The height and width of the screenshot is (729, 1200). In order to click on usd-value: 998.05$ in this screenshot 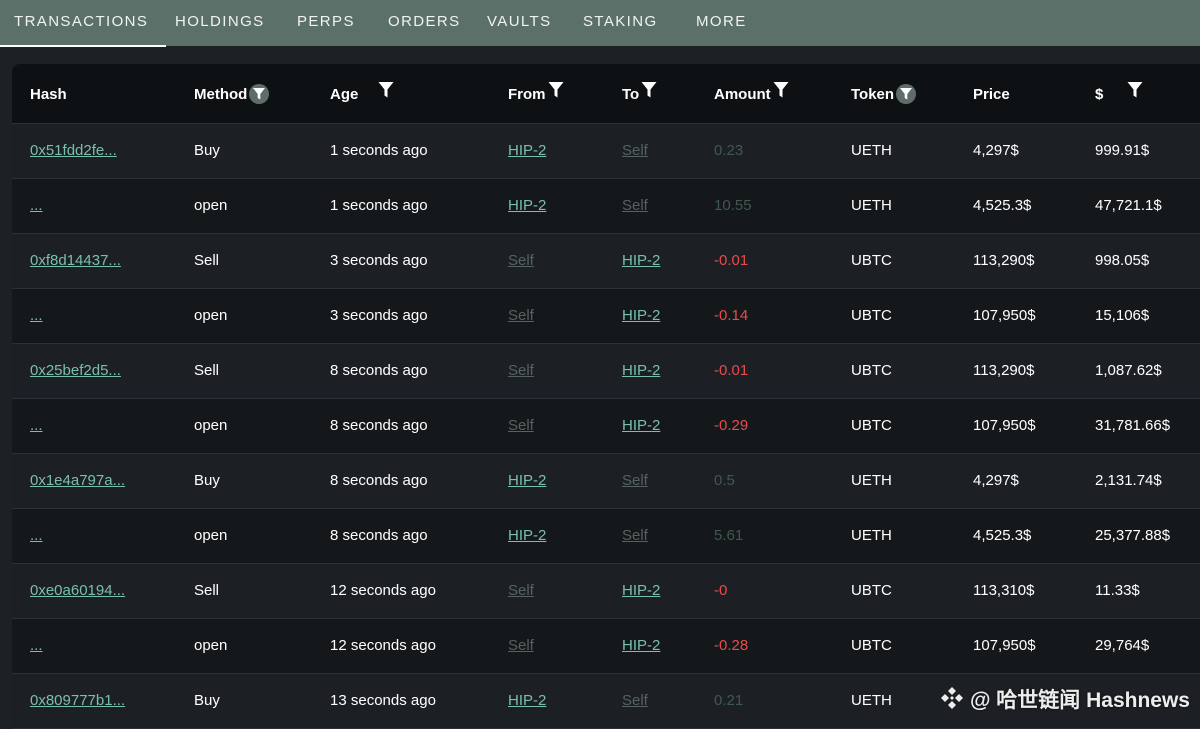, I will do `click(1122, 260)`.